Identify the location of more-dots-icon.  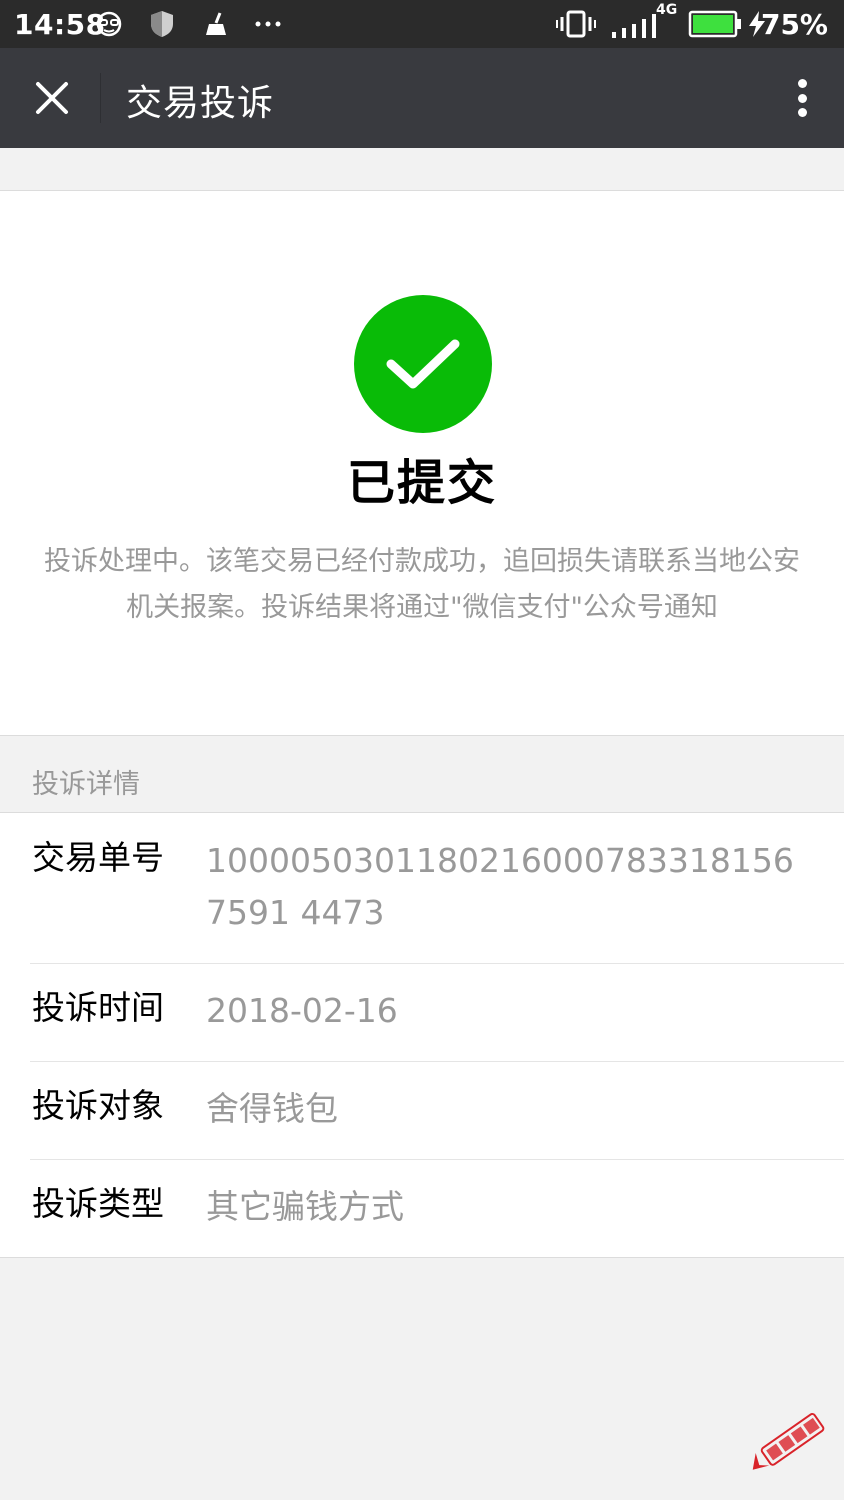
(268, 24).